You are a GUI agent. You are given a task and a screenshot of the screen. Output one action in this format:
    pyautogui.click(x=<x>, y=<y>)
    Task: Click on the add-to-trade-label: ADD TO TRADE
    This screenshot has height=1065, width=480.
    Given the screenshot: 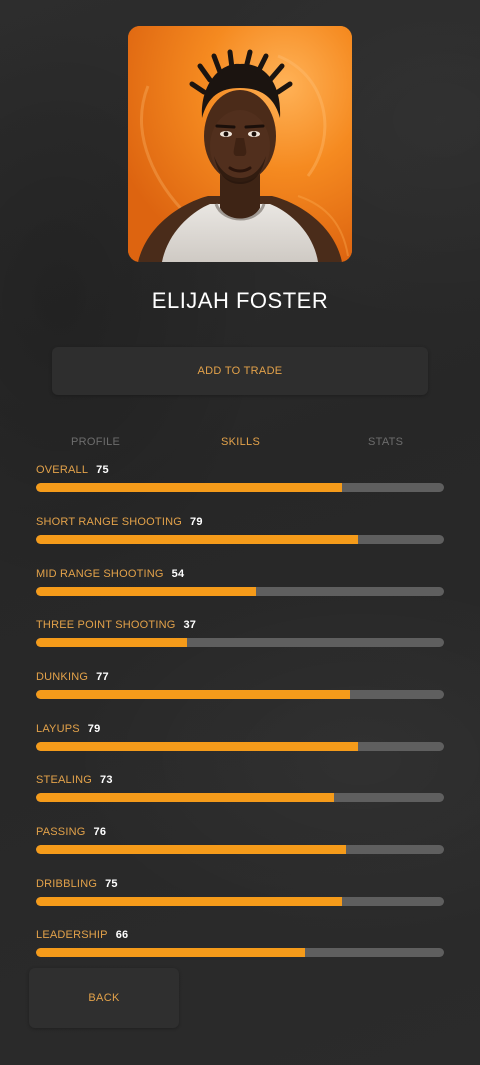 What is the action you would take?
    pyautogui.click(x=240, y=371)
    